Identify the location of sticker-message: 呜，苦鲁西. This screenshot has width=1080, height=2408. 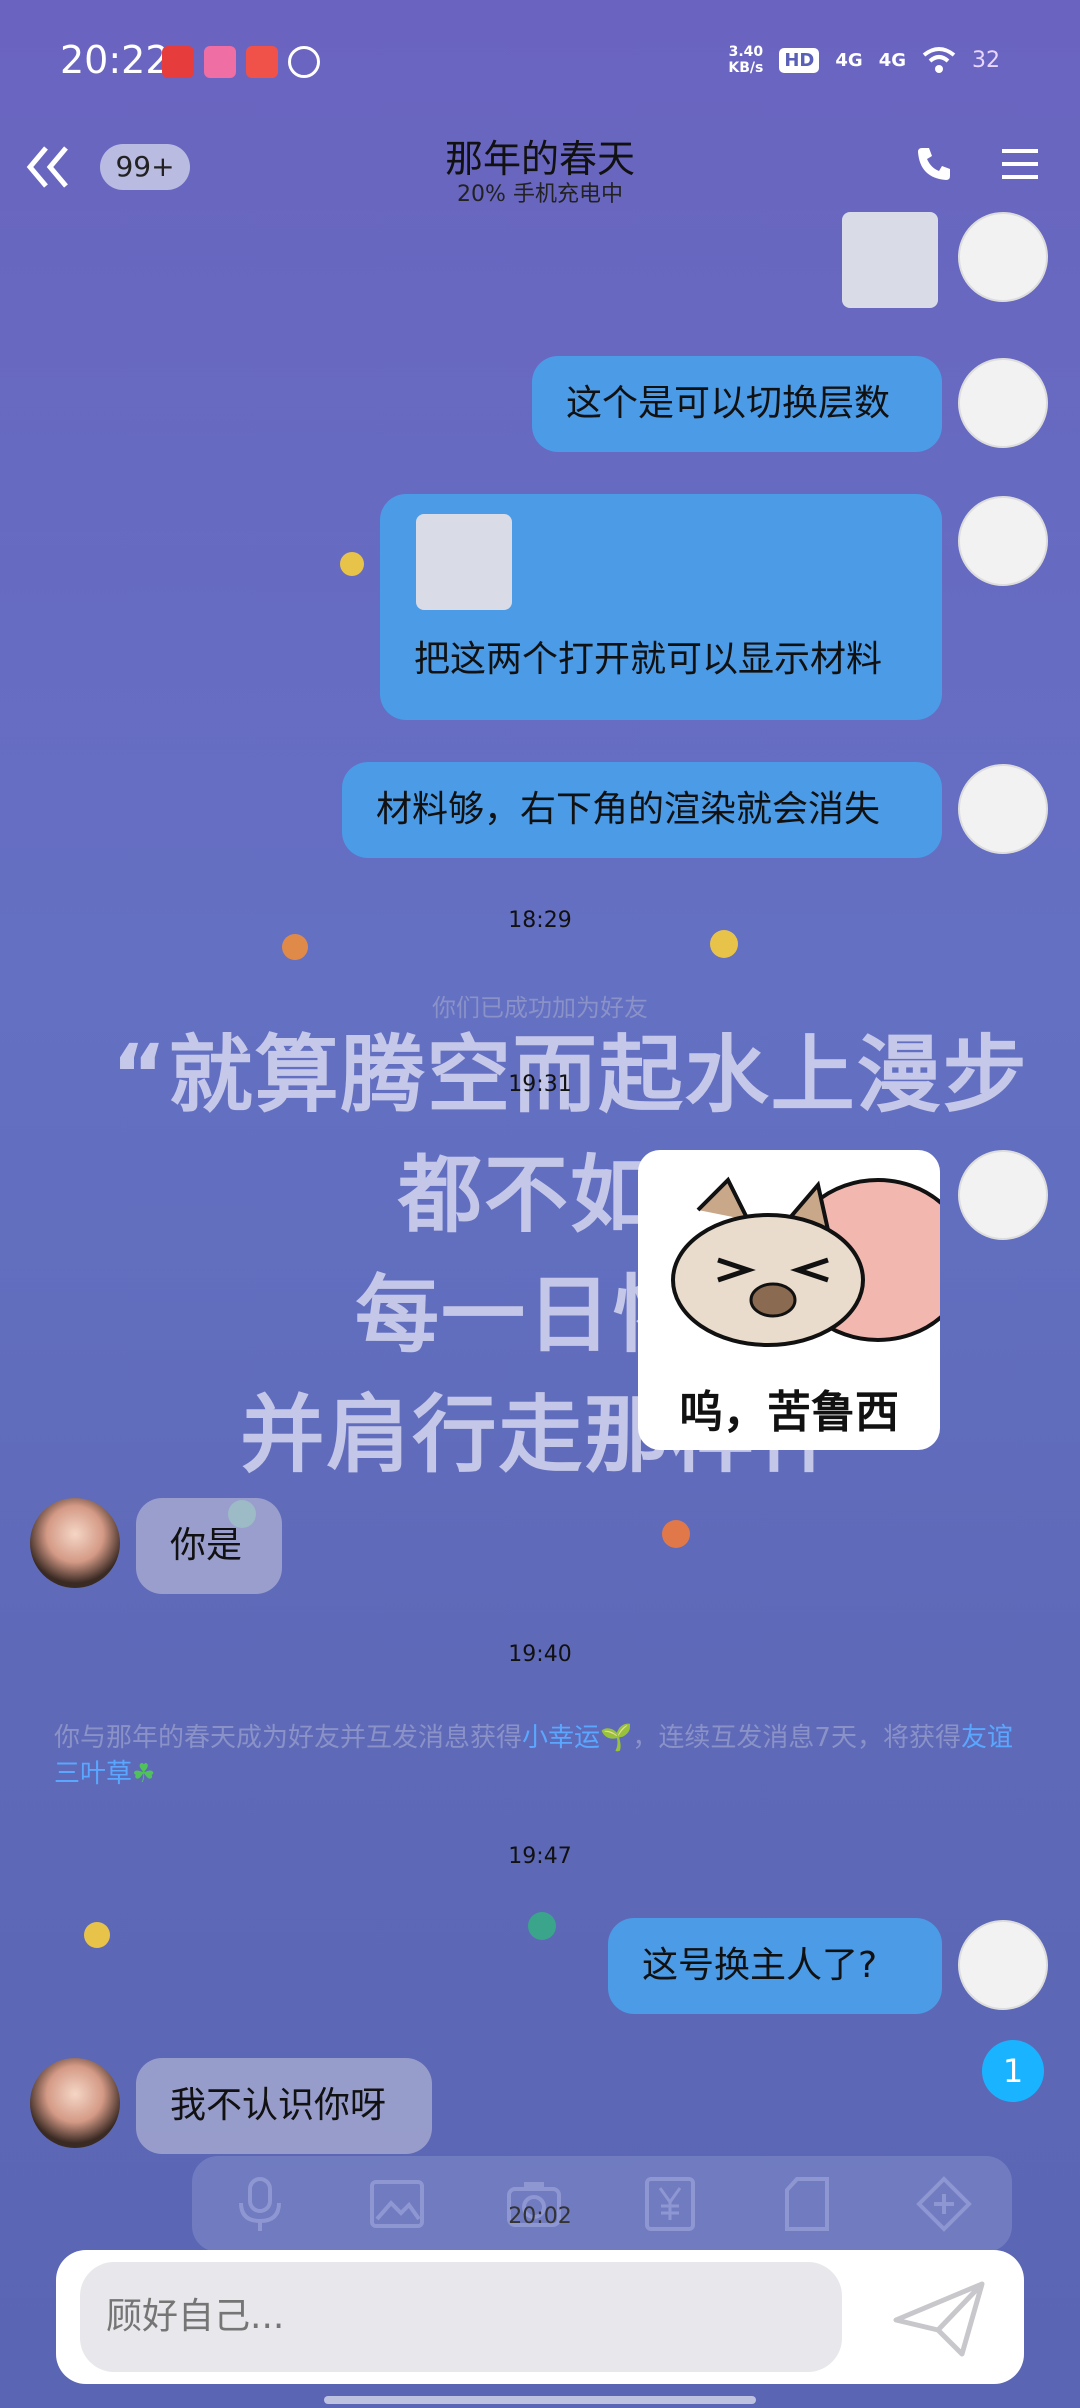
(789, 1300).